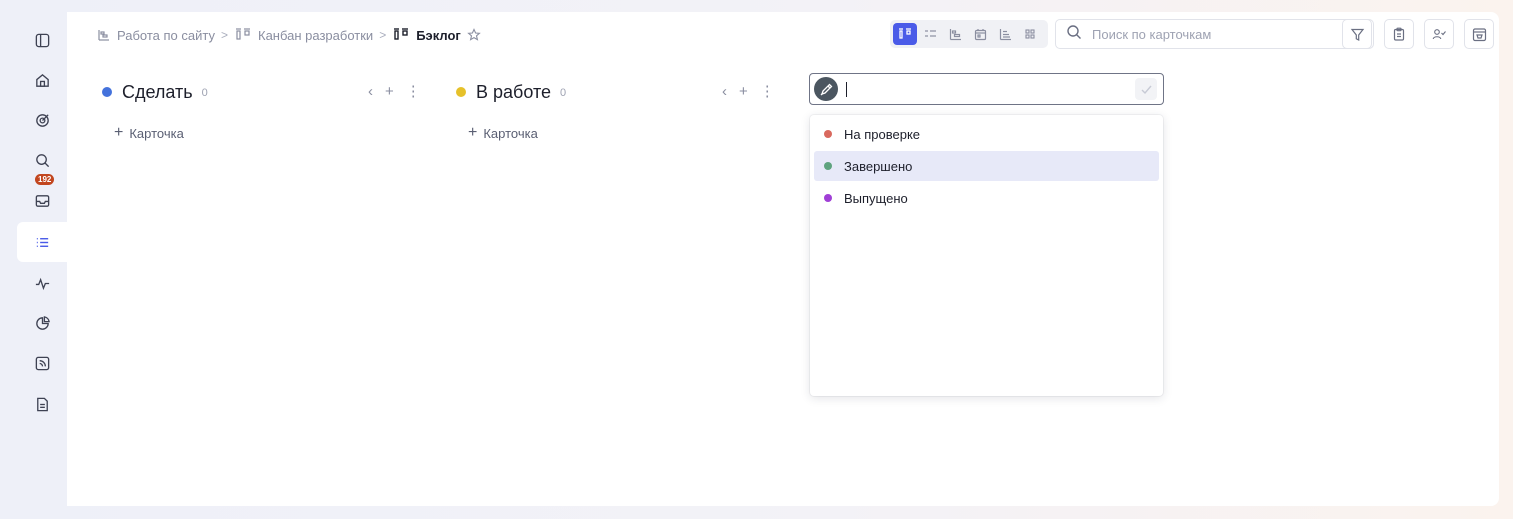 This screenshot has width=1513, height=519. I want to click on text-cursor, so click(846, 89).